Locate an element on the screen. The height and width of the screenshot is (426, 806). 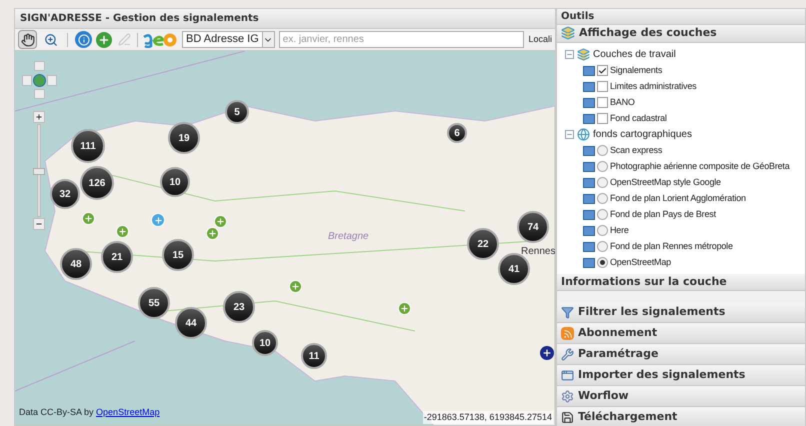
pan-tool-button is located at coordinates (27, 39).